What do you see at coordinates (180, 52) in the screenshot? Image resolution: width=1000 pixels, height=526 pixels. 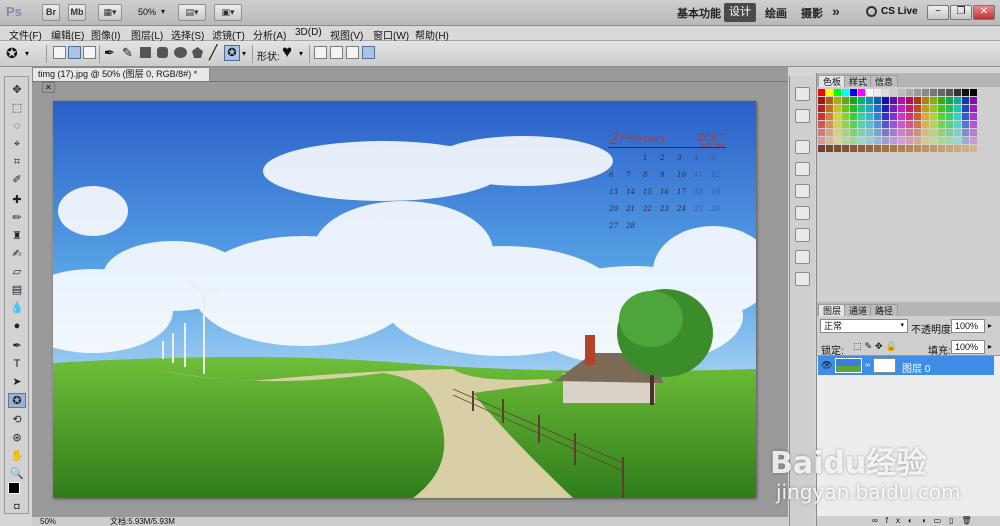 I see `ellipse-shape-icon` at bounding box center [180, 52].